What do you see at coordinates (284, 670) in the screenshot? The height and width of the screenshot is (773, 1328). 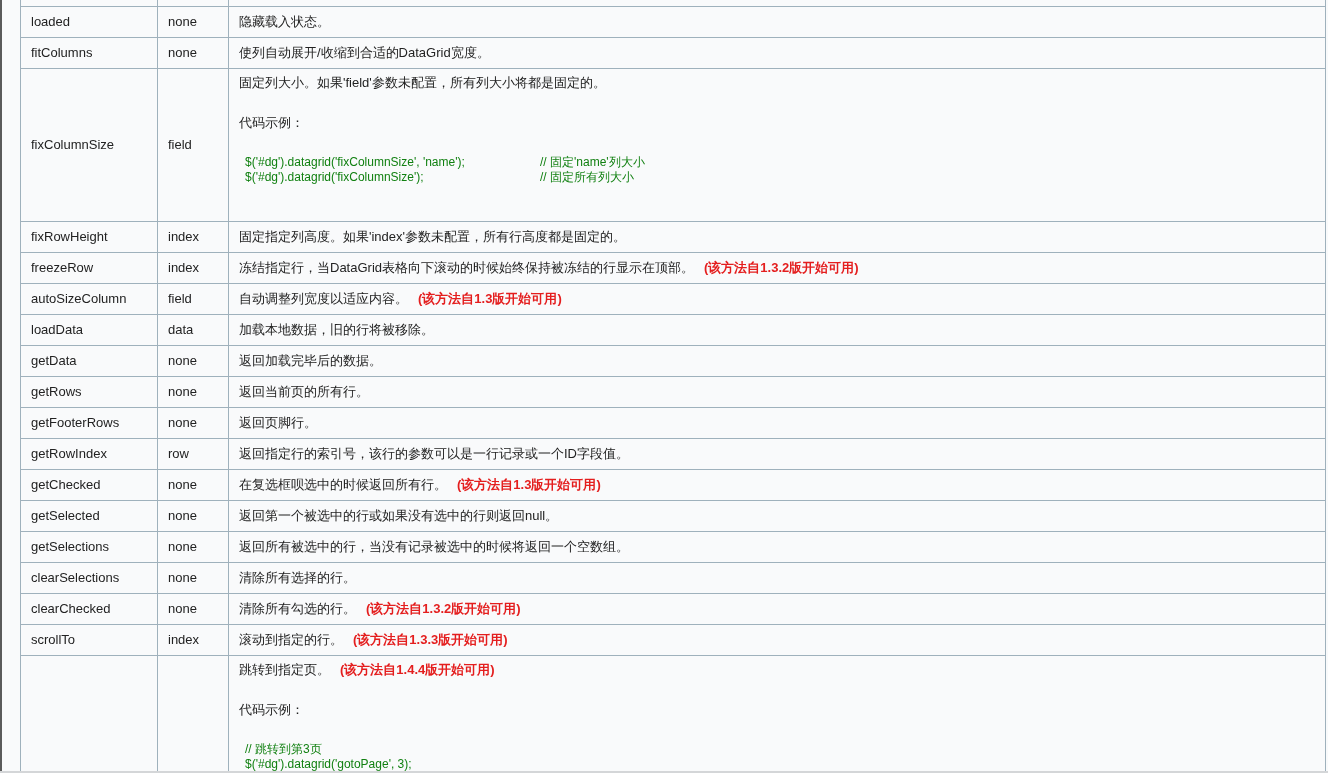 I see `description-text: 跳转到指定页。` at bounding box center [284, 670].